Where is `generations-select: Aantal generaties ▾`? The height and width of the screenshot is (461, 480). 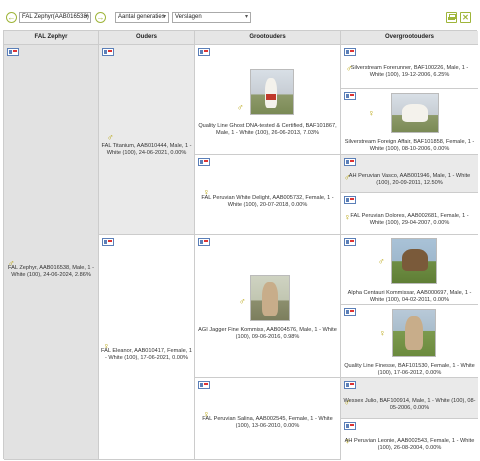
generations-select: Aantal generaties ▾ is located at coordinates (142, 17).